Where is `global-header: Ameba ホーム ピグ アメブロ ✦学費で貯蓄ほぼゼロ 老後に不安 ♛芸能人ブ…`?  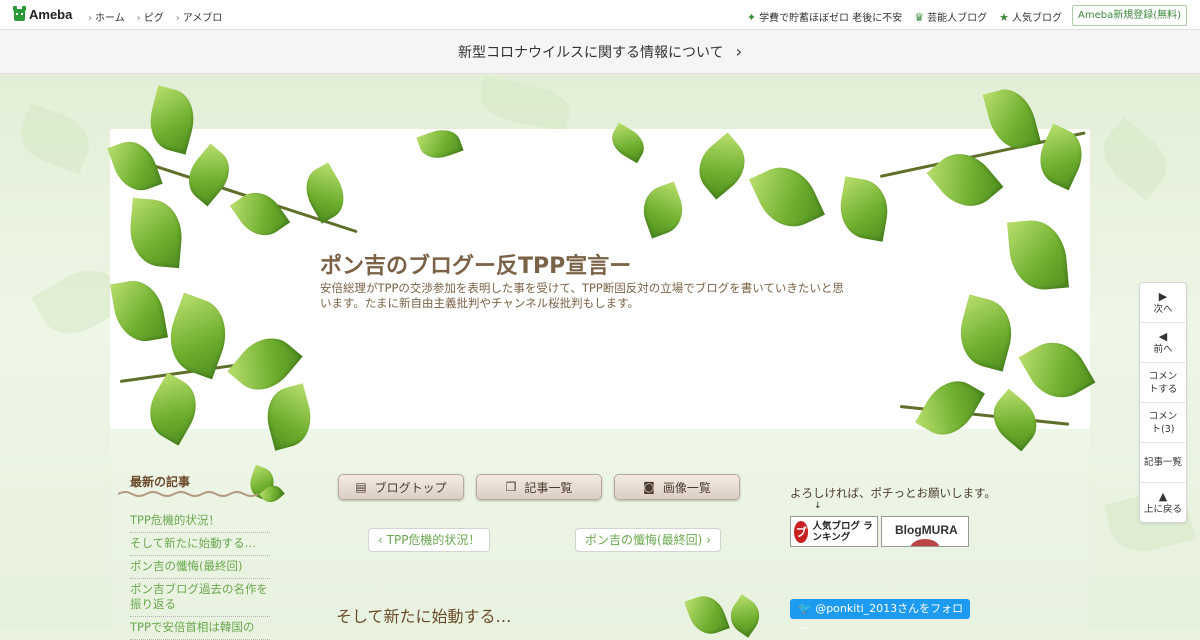 global-header: Ameba ホーム ピグ アメブロ ✦学費で貯蓄ほぼゼロ 老後に不安 ♛芸能人ブ… is located at coordinates (600, 15).